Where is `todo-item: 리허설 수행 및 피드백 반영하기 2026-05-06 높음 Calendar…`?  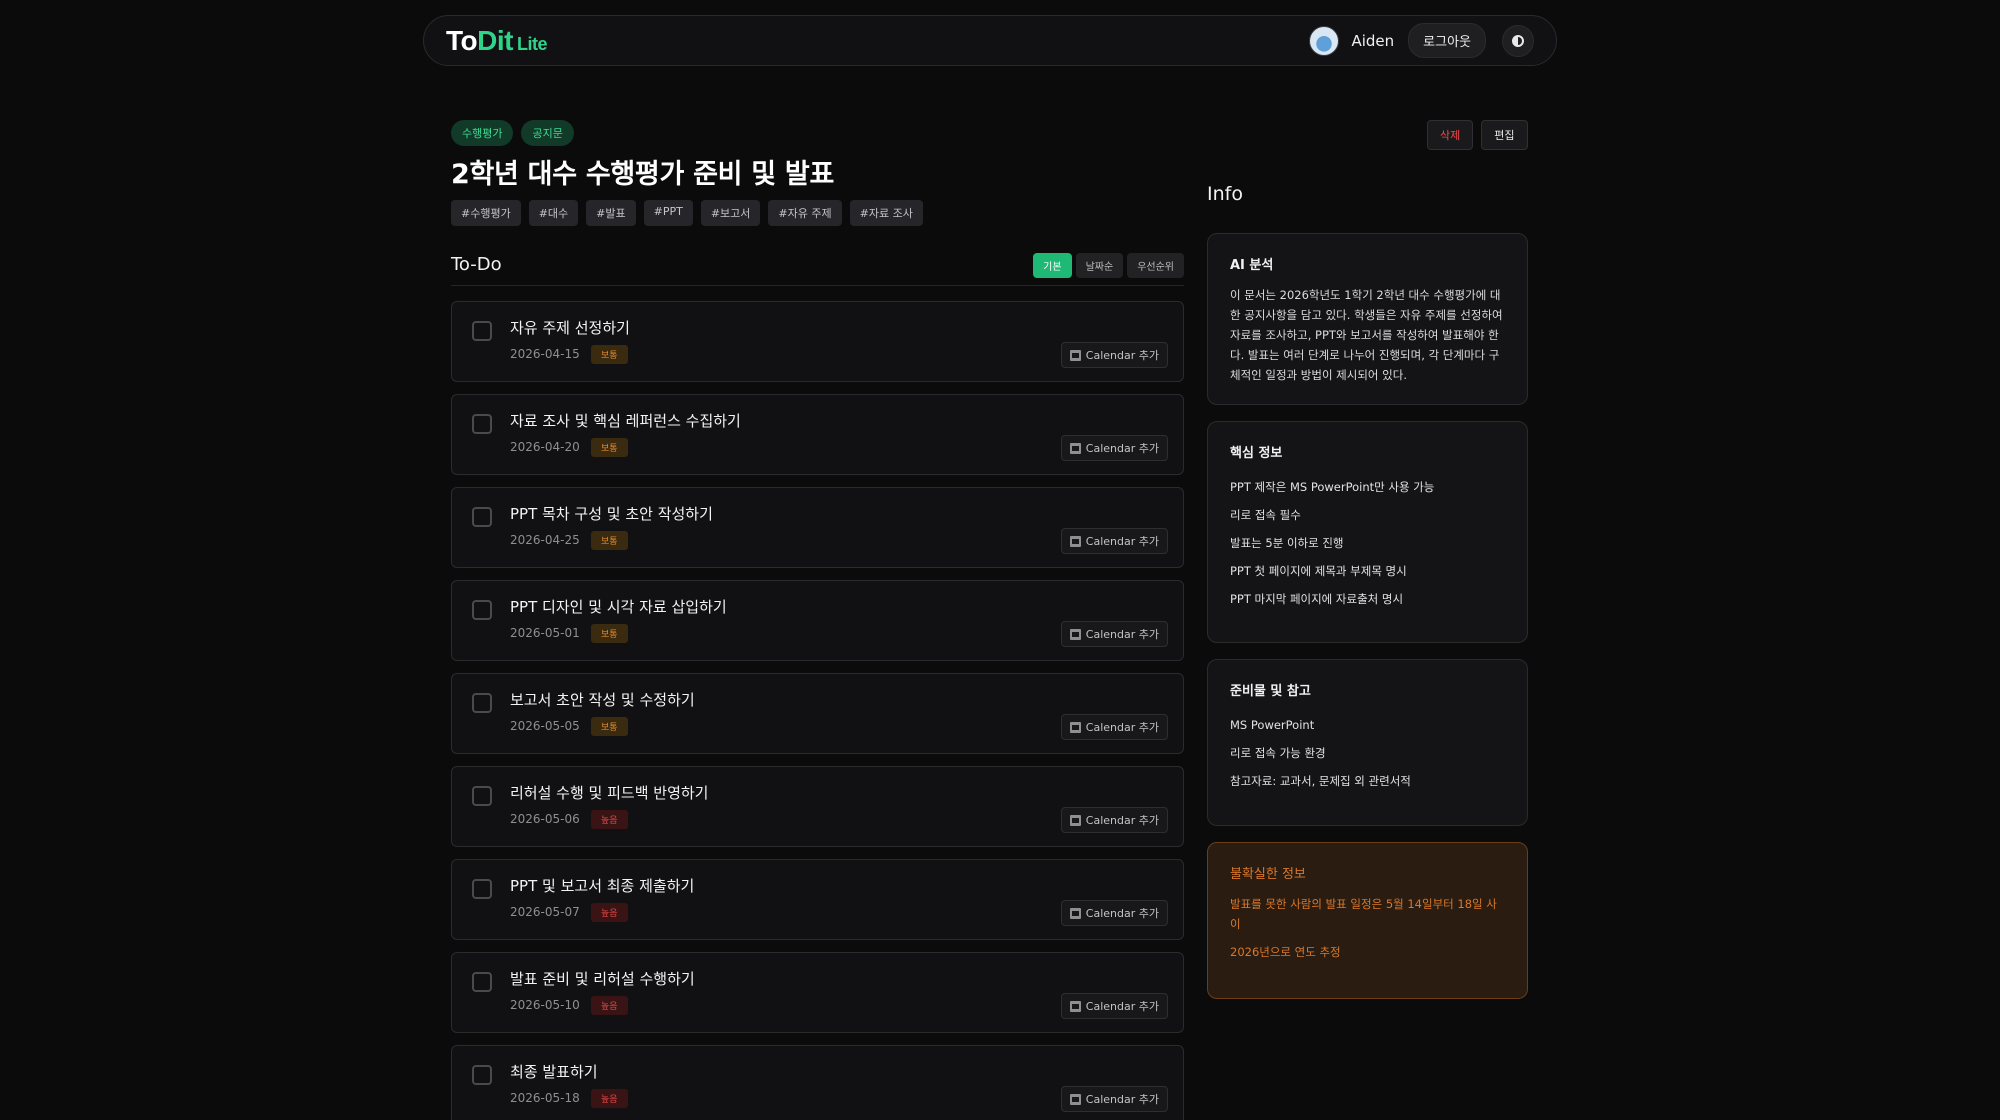
todo-item: 리허설 수행 및 피드백 반영하기 2026-05-06 높음 Calendar… is located at coordinates (817, 806).